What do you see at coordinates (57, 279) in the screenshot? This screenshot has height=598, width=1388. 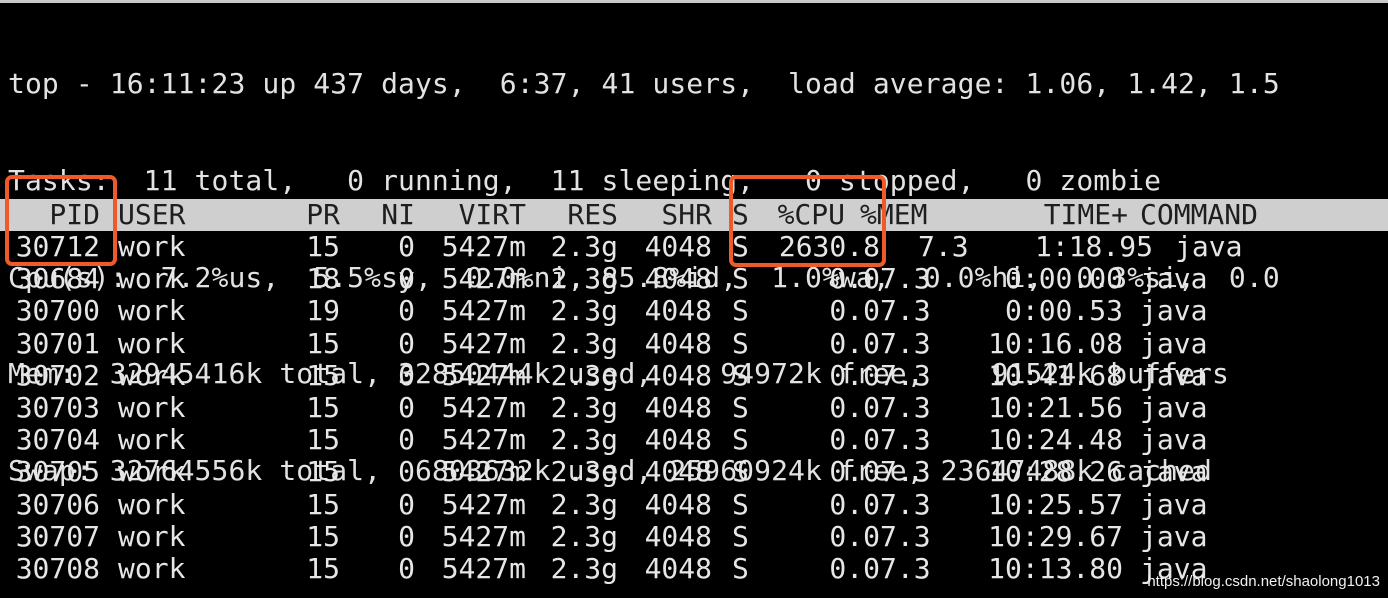 I see `cell-pid: 30684` at bounding box center [57, 279].